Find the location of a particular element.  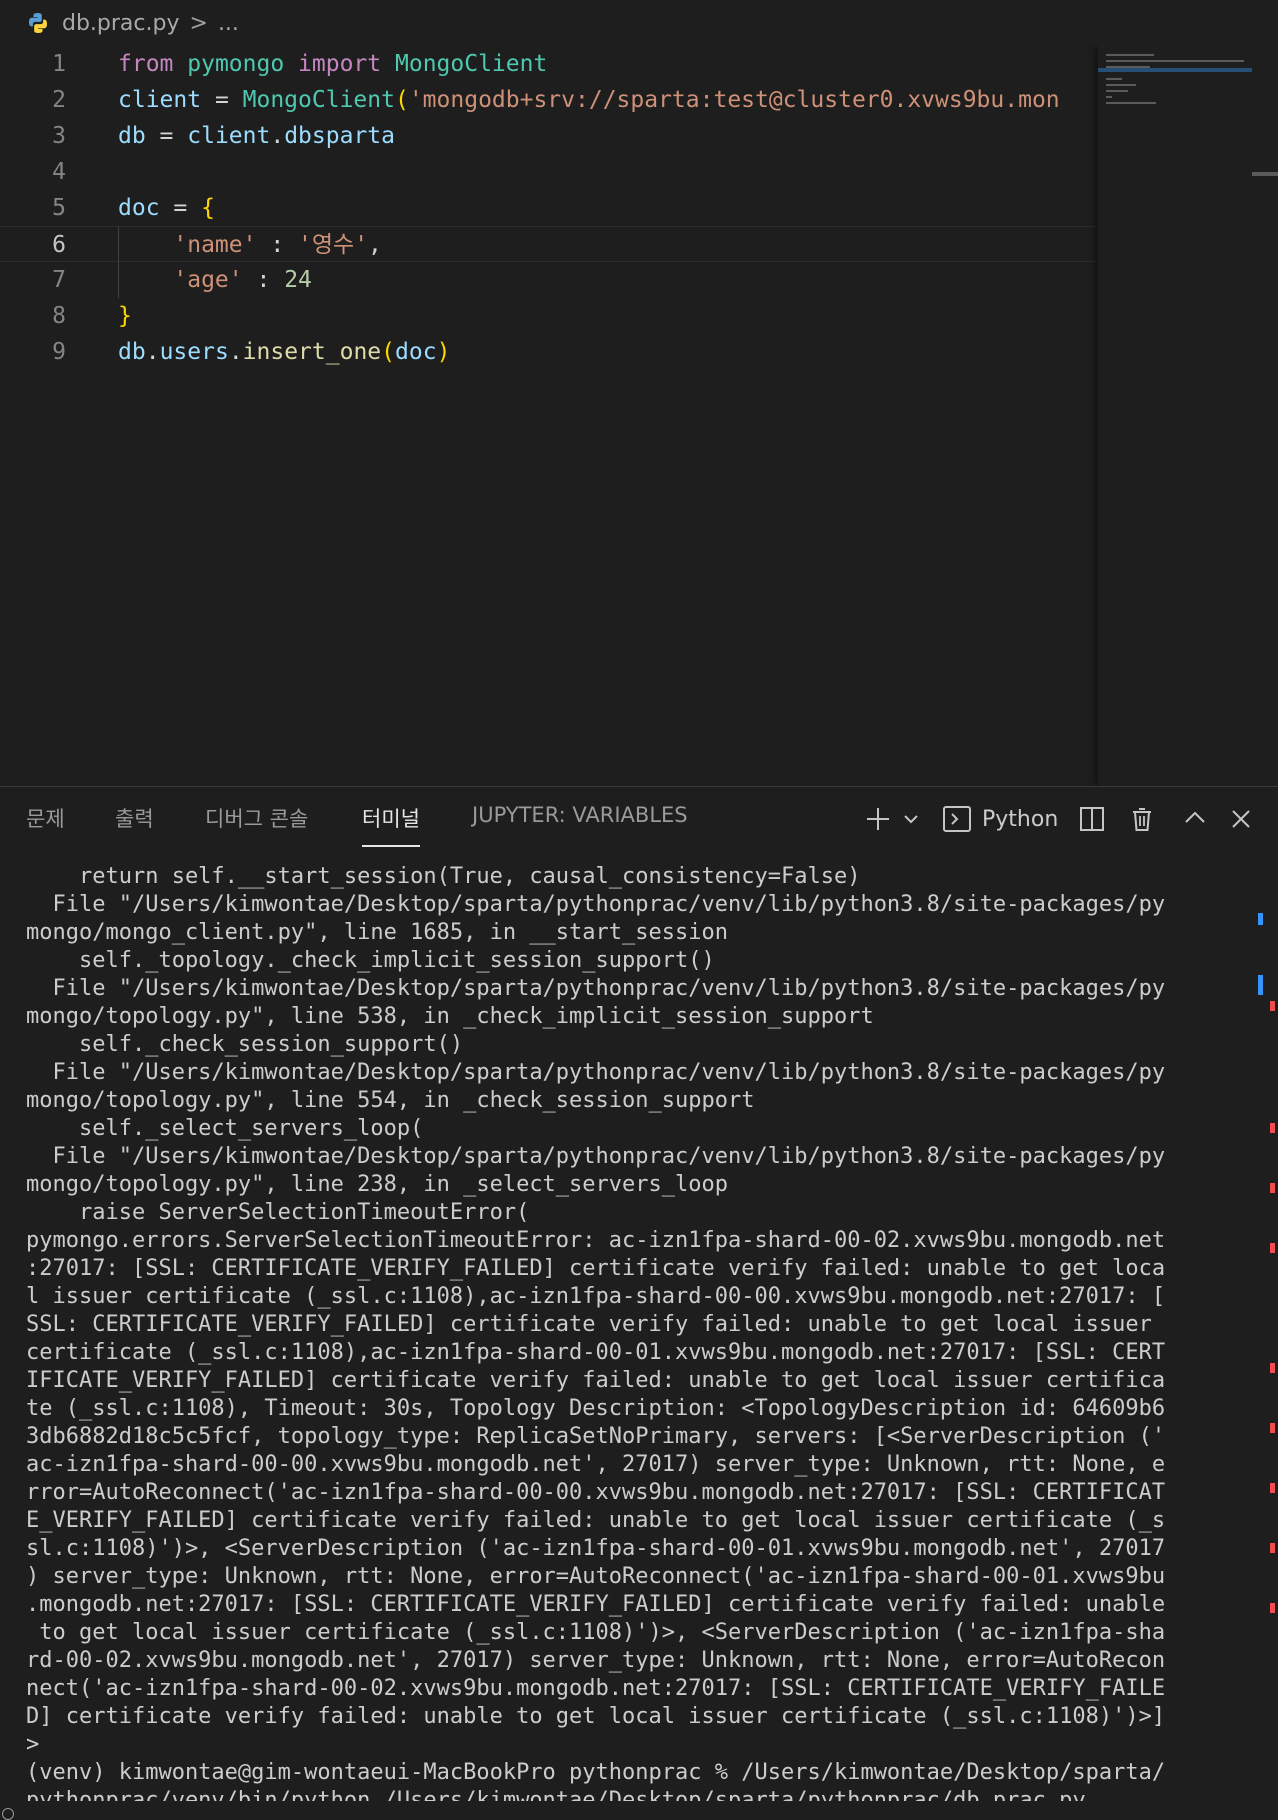

terminal-line: self._select_servers_loop( is located at coordinates (225, 1128).